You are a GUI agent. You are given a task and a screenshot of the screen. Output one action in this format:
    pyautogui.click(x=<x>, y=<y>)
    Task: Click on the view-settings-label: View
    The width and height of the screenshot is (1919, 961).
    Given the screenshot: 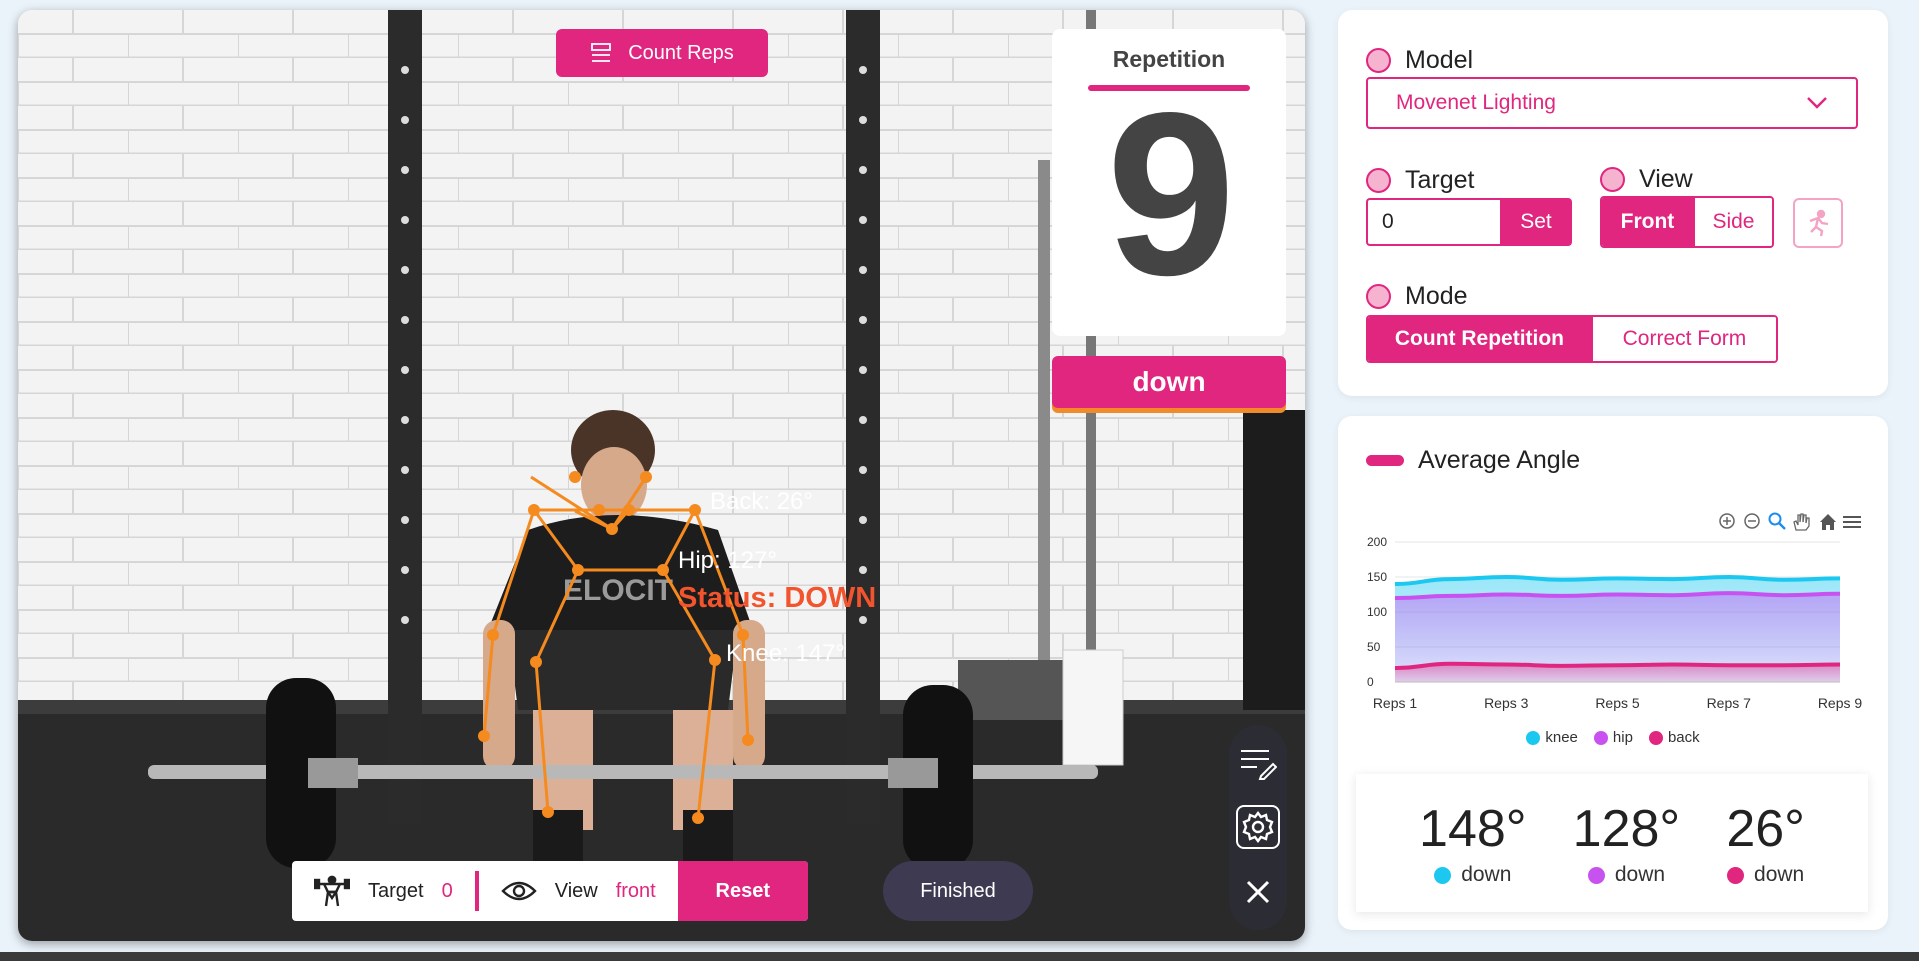 What is the action you would take?
    pyautogui.click(x=1666, y=179)
    